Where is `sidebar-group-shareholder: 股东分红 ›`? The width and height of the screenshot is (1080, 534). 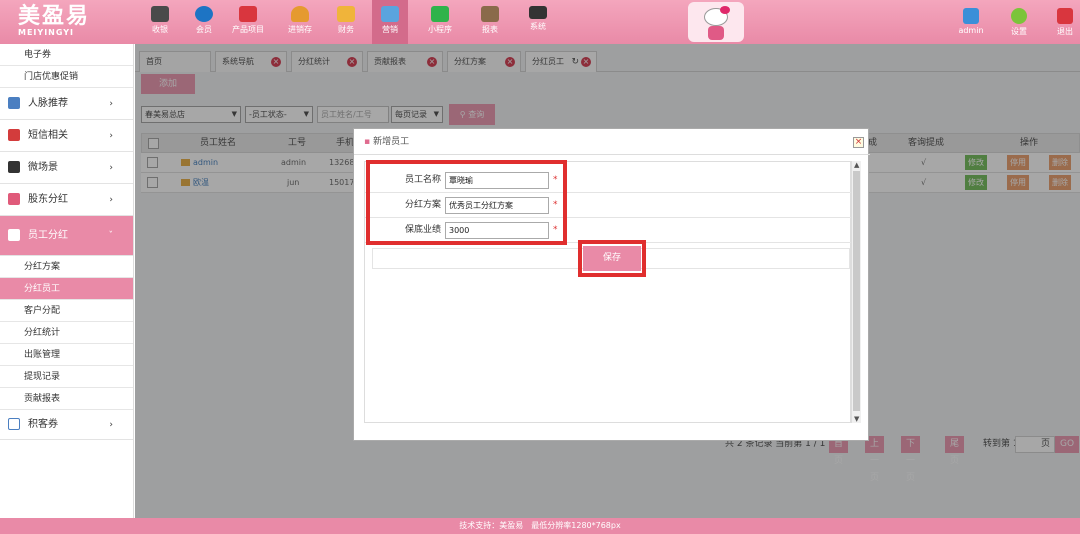
sidebar-group-shareholder: 股东分红 › is located at coordinates (66, 200).